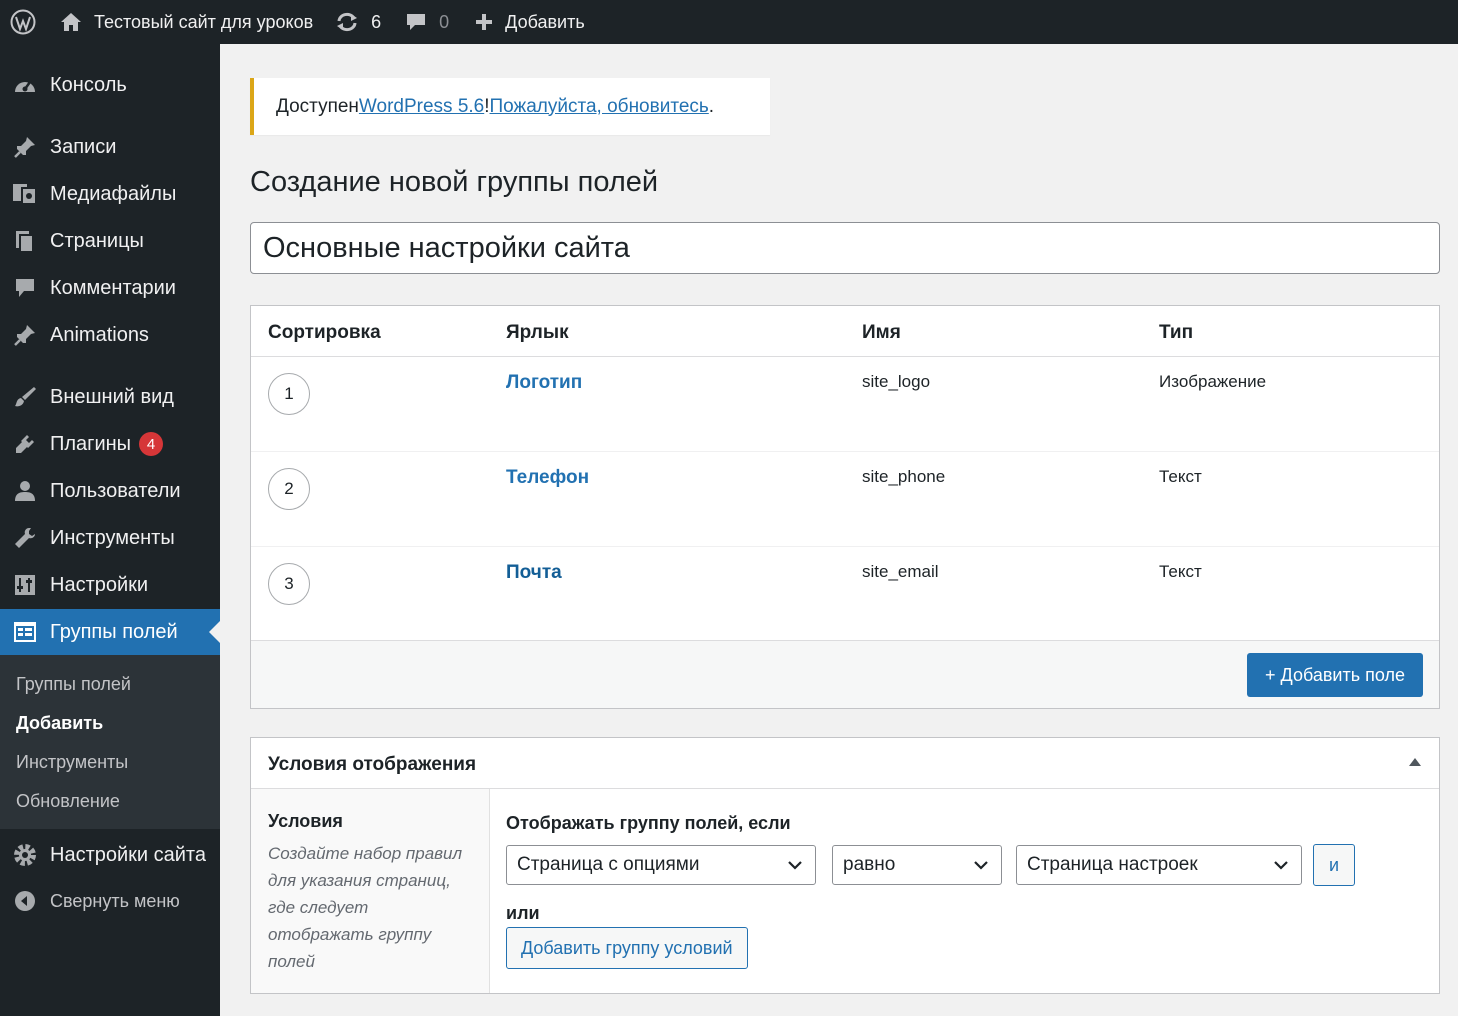 This screenshot has height=1016, width=1458. Describe the element at coordinates (1334, 865) in the screenshot. I see `add-and-rule-button: и` at that location.